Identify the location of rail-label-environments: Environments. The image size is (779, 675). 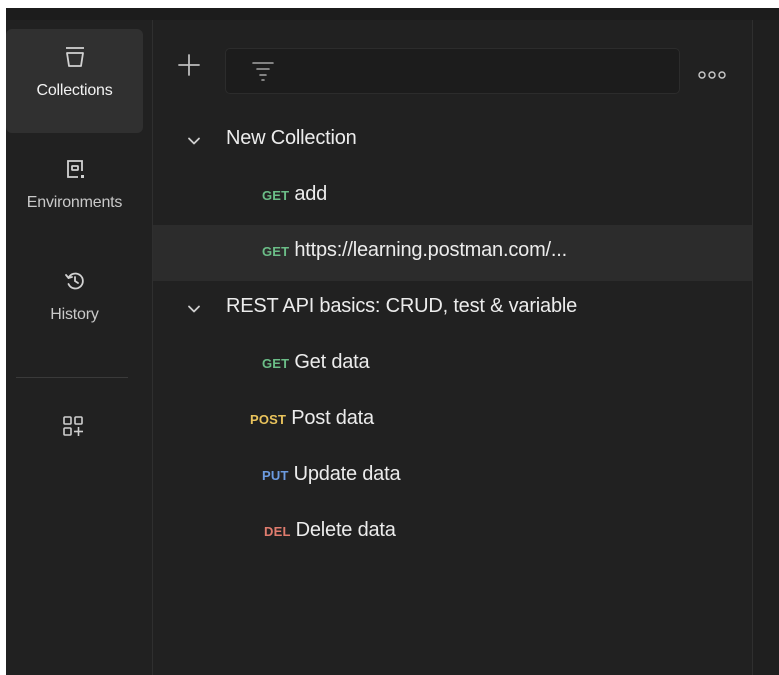
(74, 202).